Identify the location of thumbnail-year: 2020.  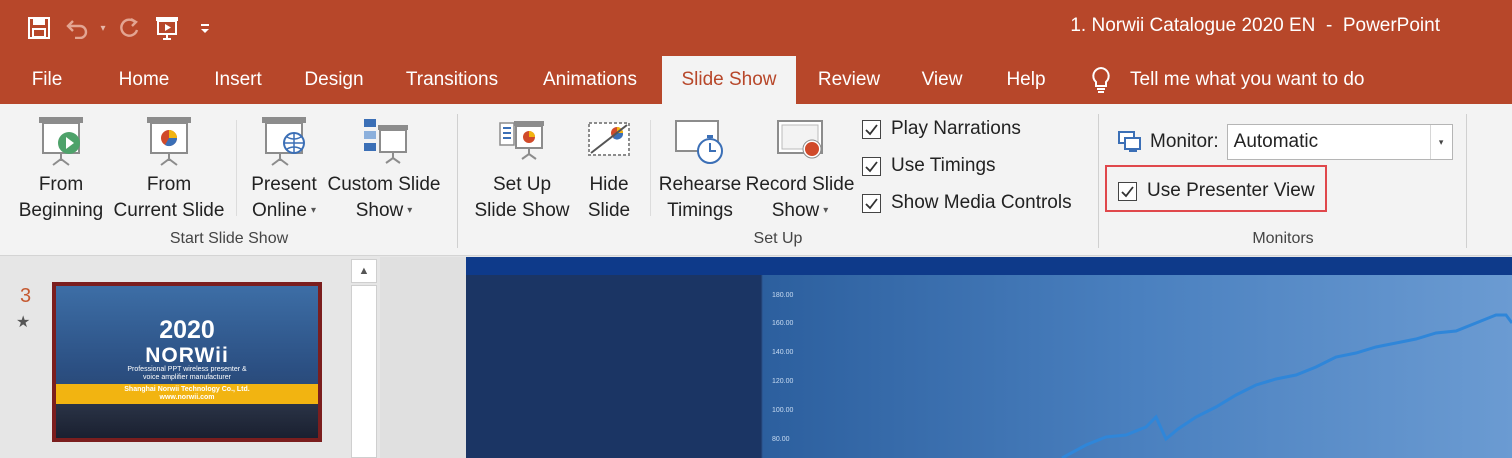
(187, 330).